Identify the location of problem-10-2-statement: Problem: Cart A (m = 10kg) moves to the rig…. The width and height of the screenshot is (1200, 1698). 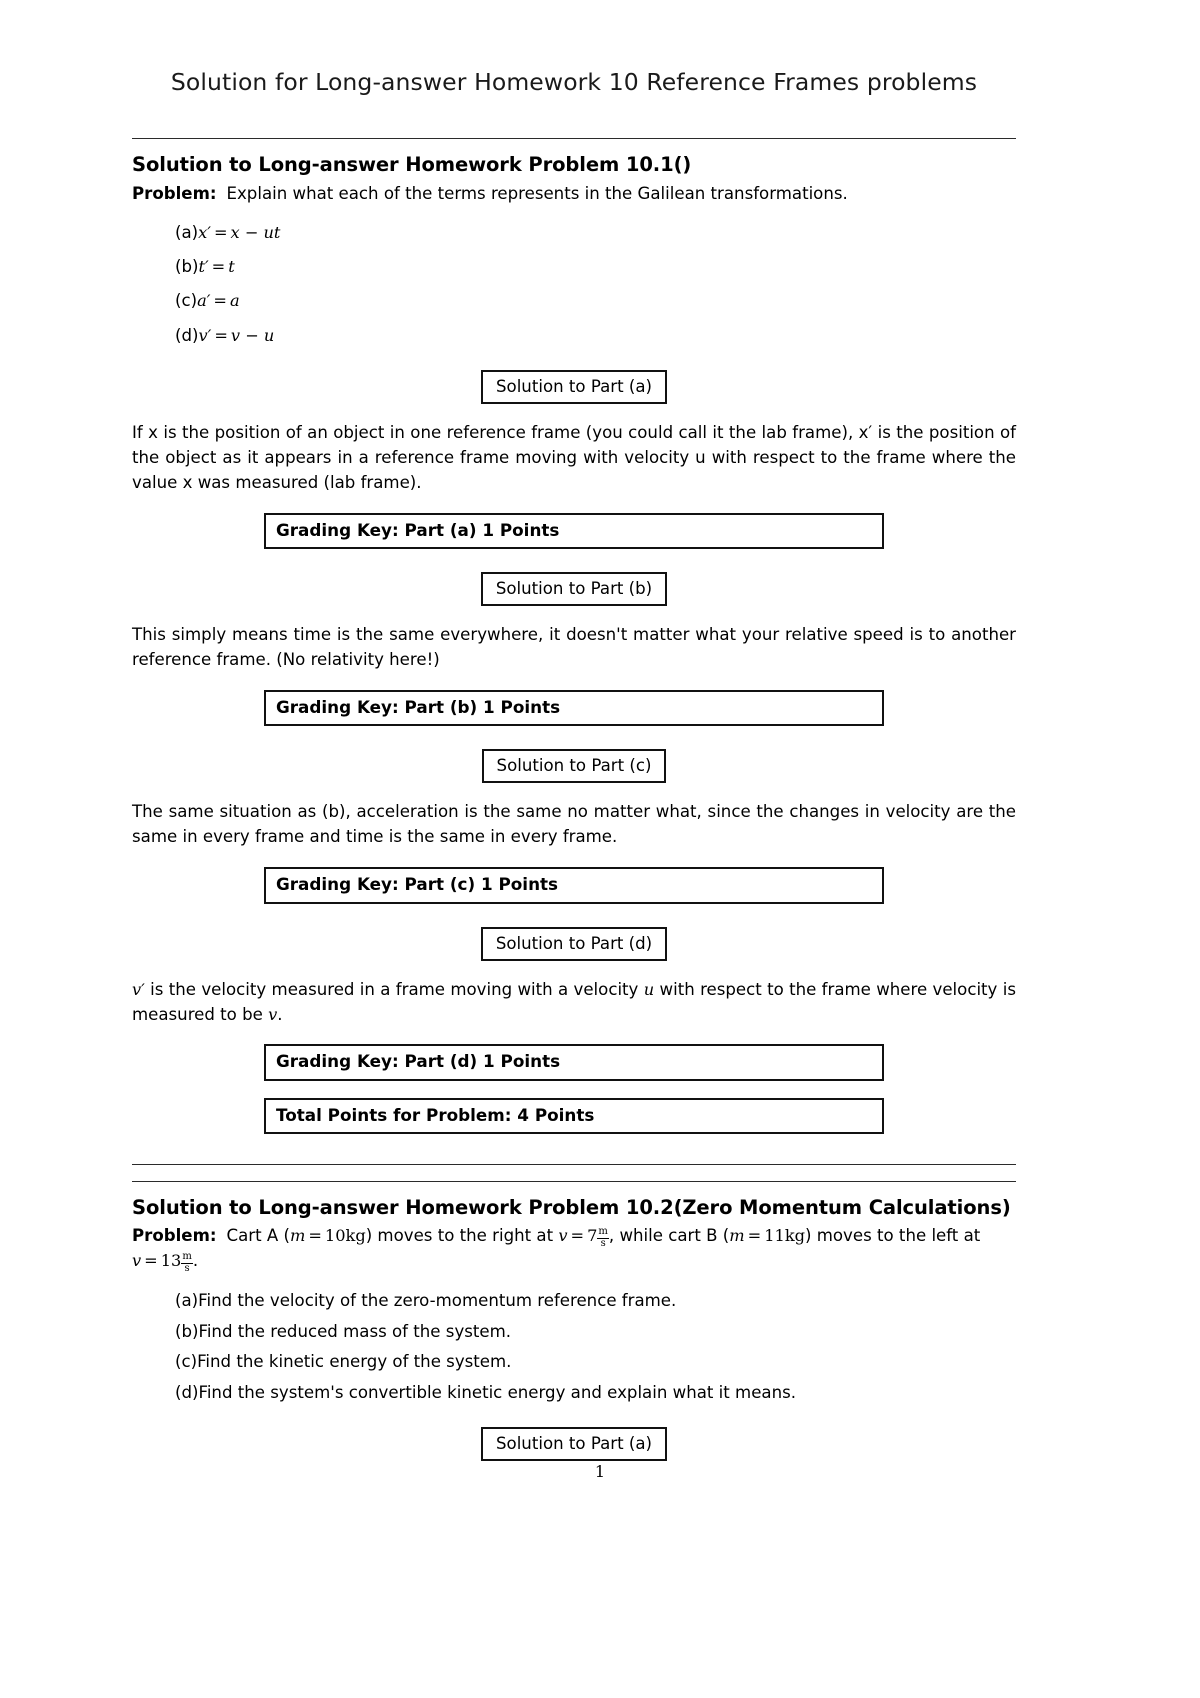
(574, 1249).